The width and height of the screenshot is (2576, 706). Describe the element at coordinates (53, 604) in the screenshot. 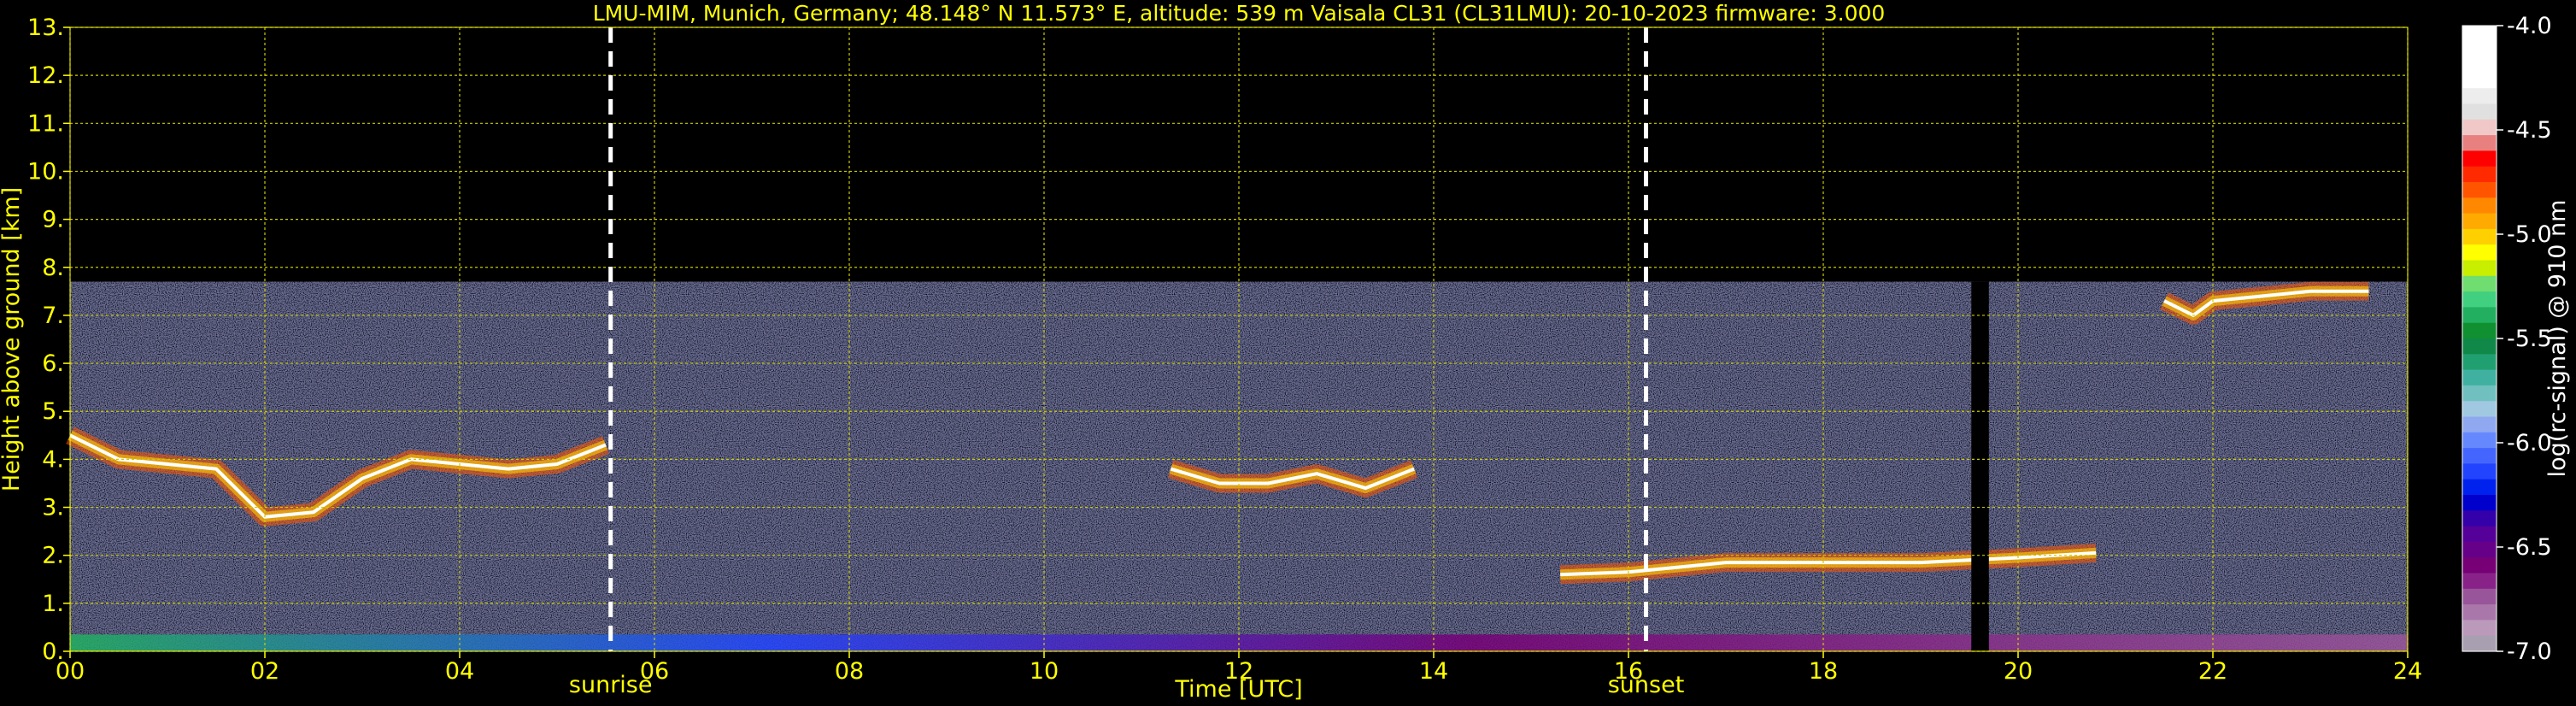

I see `y-tick-label: 1.` at that location.